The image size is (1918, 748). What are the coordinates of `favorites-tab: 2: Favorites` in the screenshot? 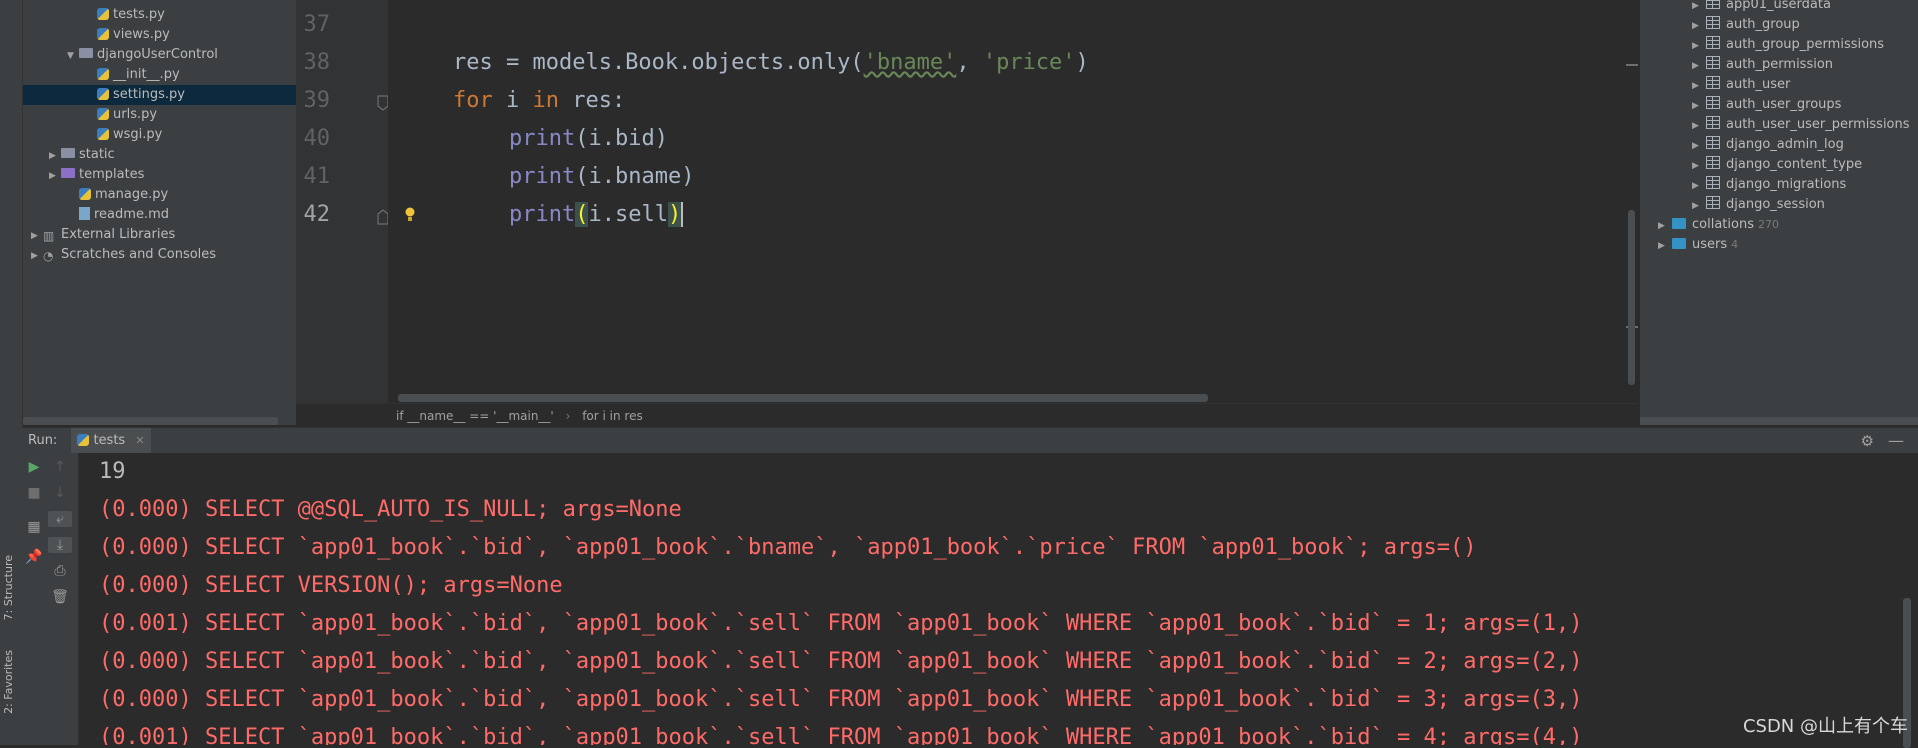 It's located at (8, 682).